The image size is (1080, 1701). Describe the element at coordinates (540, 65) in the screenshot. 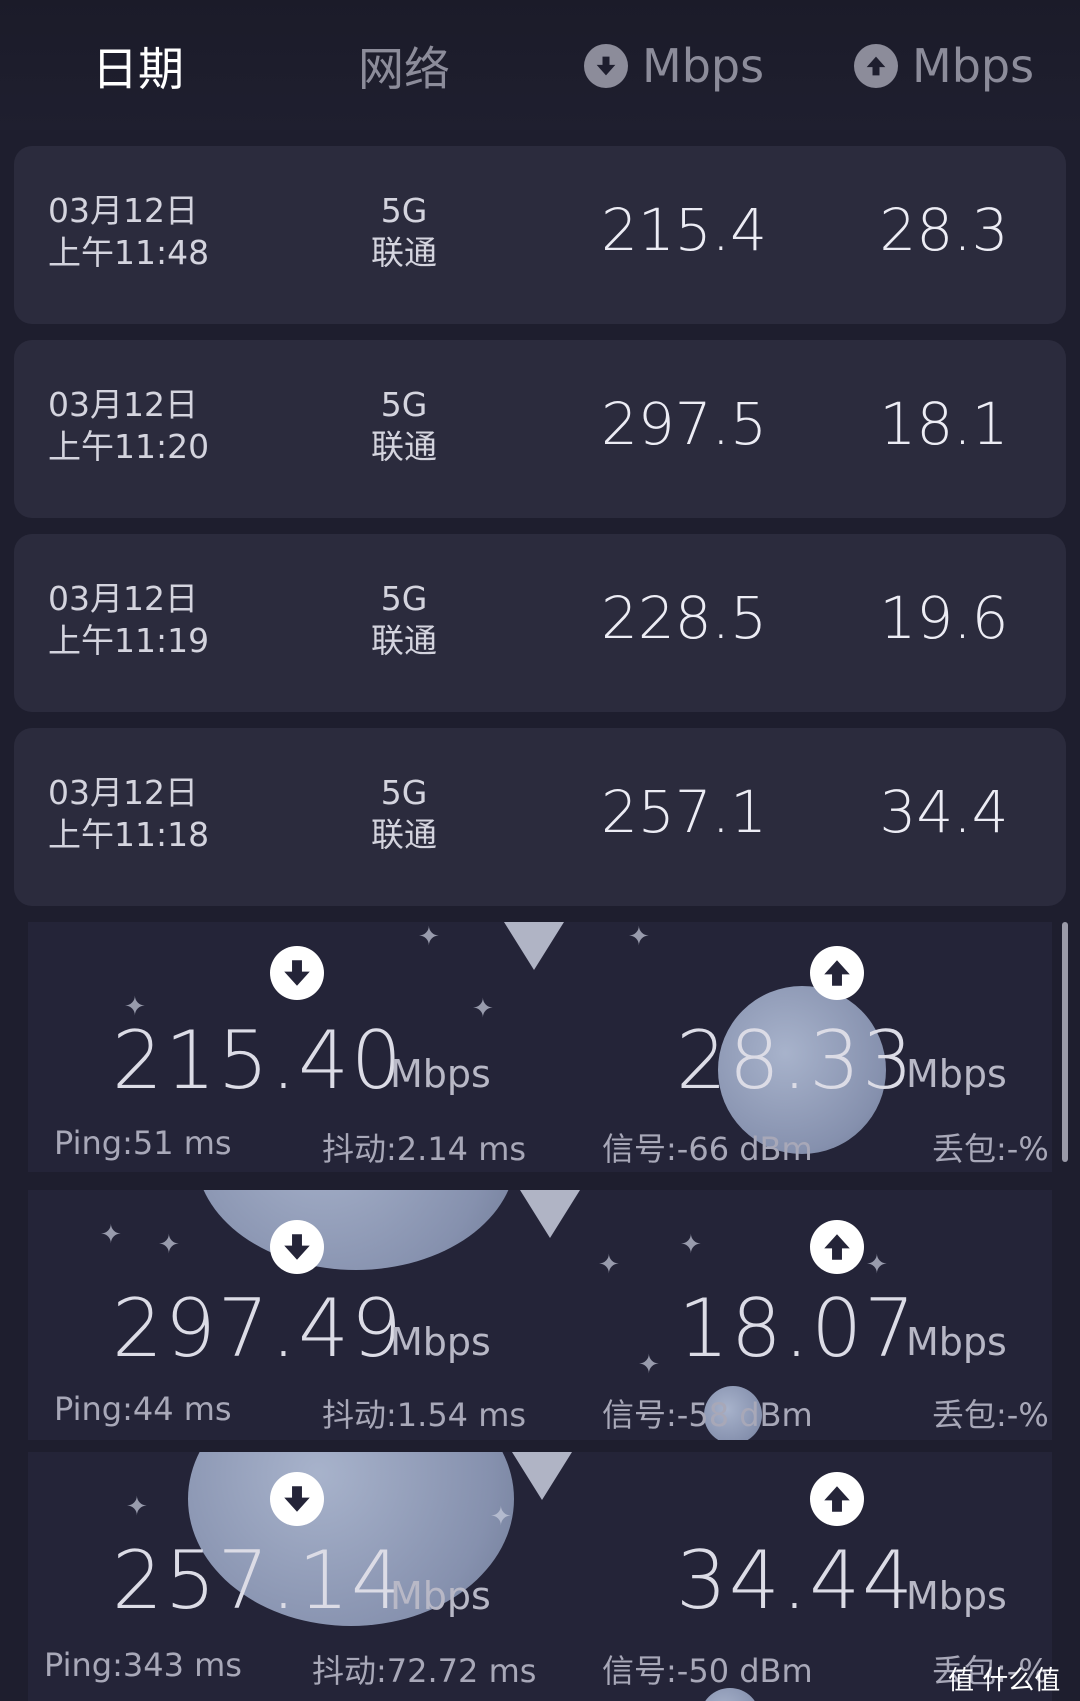

I see `header: 日期 网络 Mbps Mbps` at that location.